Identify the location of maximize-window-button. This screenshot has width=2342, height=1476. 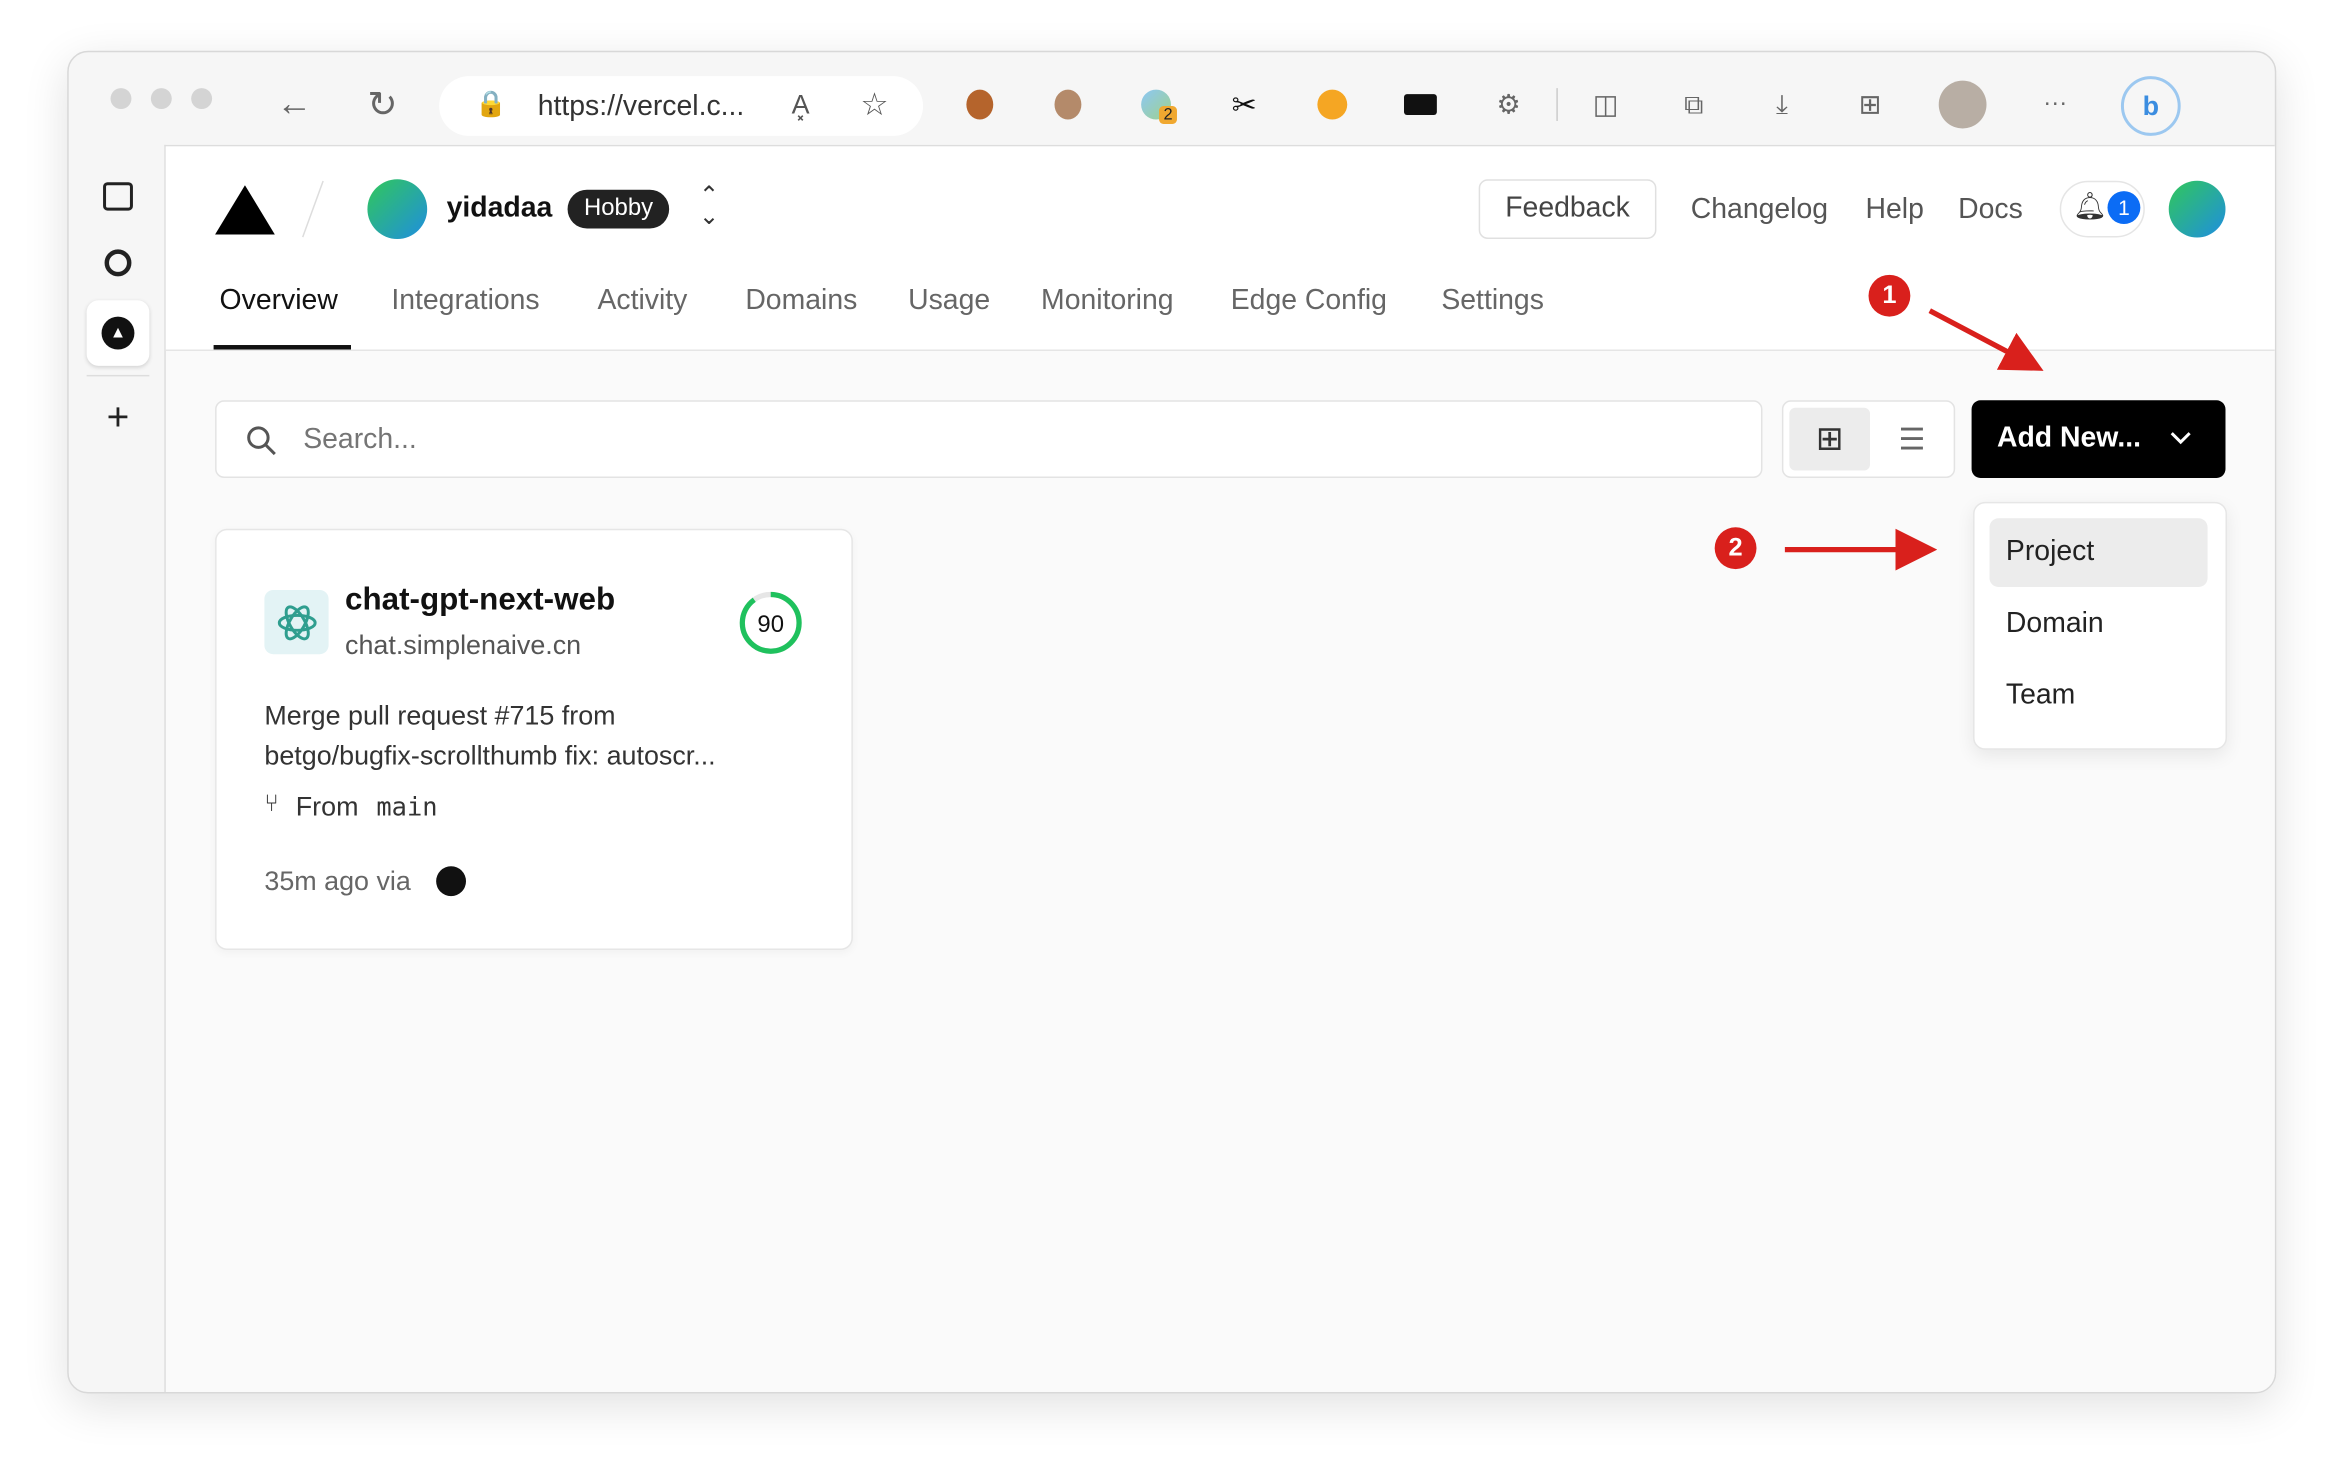
(202, 99).